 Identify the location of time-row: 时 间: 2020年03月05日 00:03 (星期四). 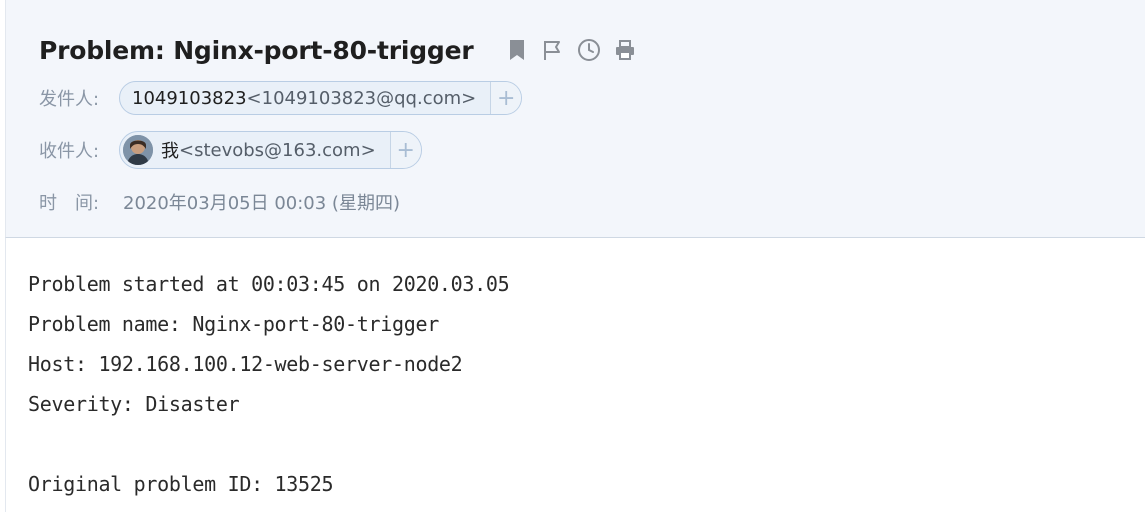
(219, 202).